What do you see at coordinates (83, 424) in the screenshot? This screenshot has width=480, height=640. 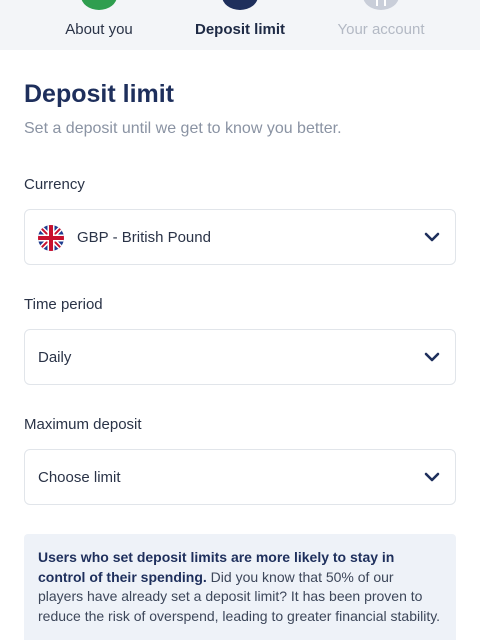 I see `max-deposit-label: Maximum deposit` at bounding box center [83, 424].